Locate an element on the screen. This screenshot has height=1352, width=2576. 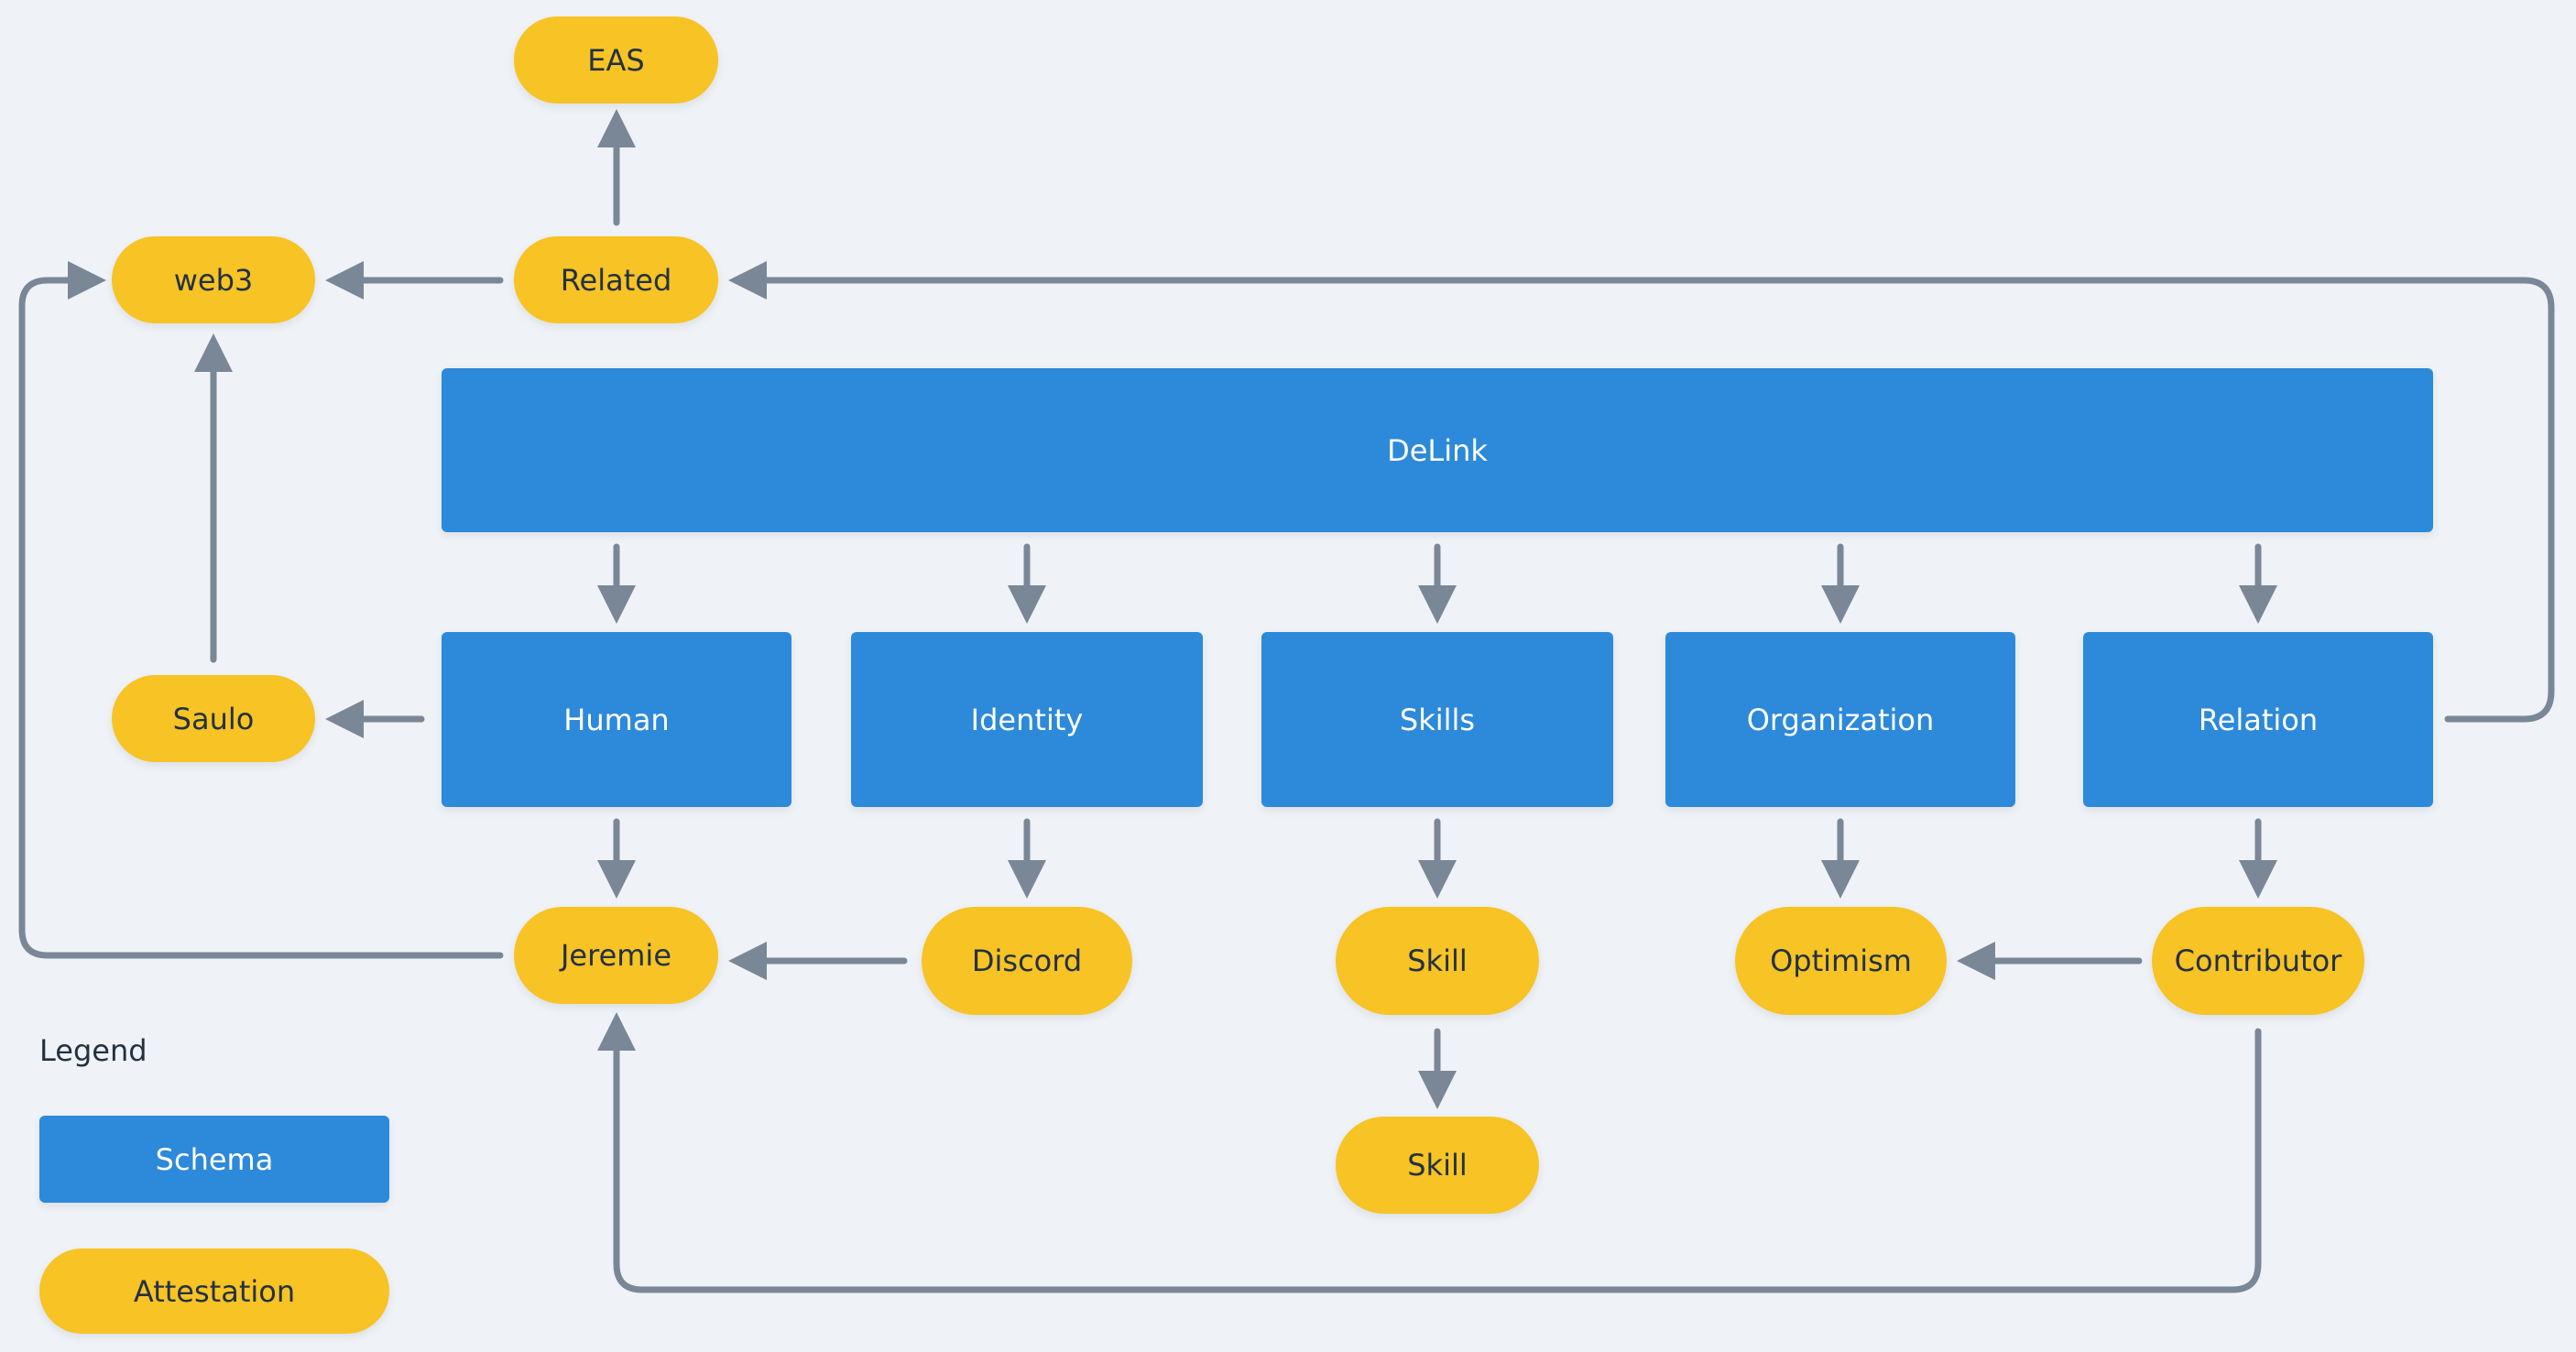
node-label: Saulo is located at coordinates (214, 718).